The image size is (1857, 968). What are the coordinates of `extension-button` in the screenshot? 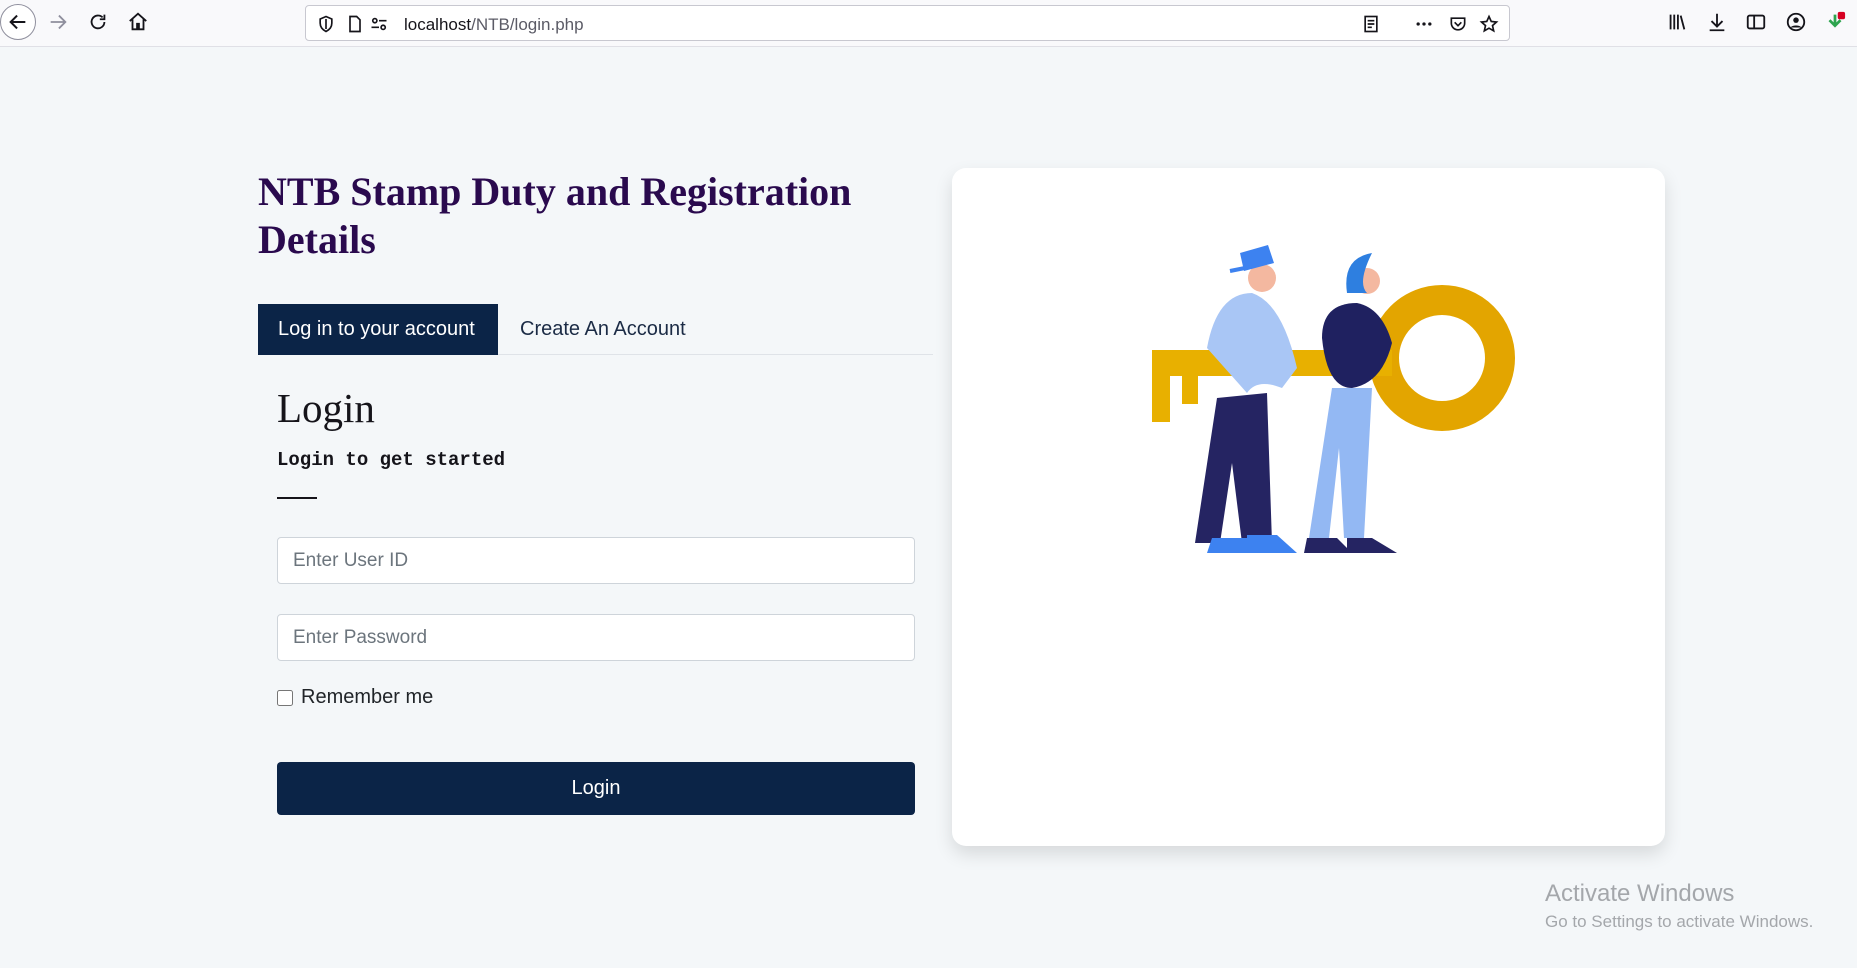 It's located at (1835, 22).